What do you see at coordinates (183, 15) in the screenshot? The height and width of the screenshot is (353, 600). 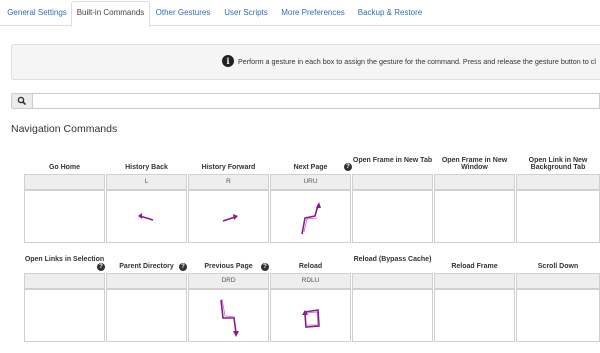 I see `tab-other-gestures: Other Gestures` at bounding box center [183, 15].